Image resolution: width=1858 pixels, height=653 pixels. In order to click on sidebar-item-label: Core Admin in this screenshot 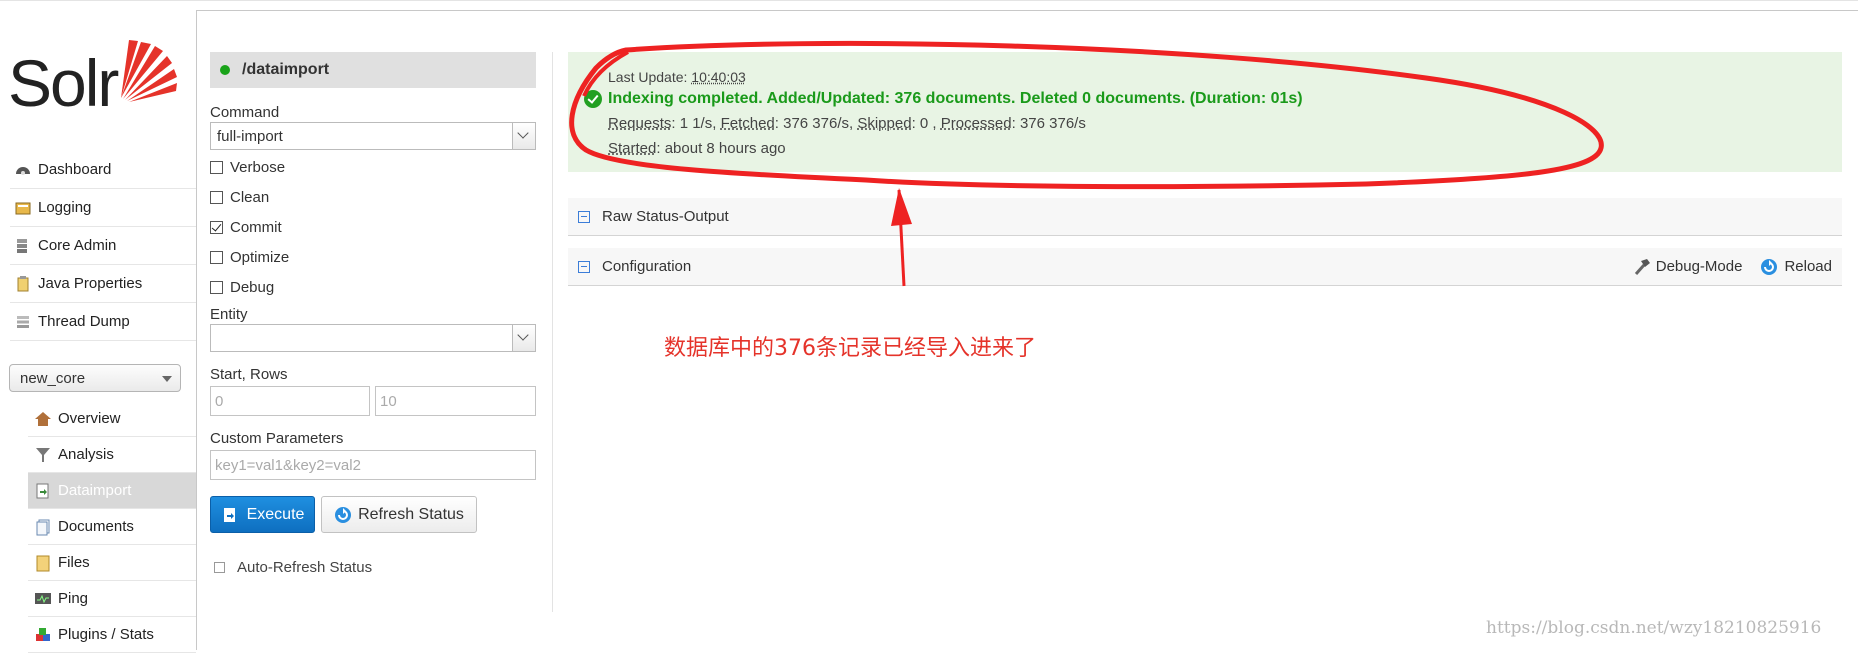, I will do `click(77, 245)`.